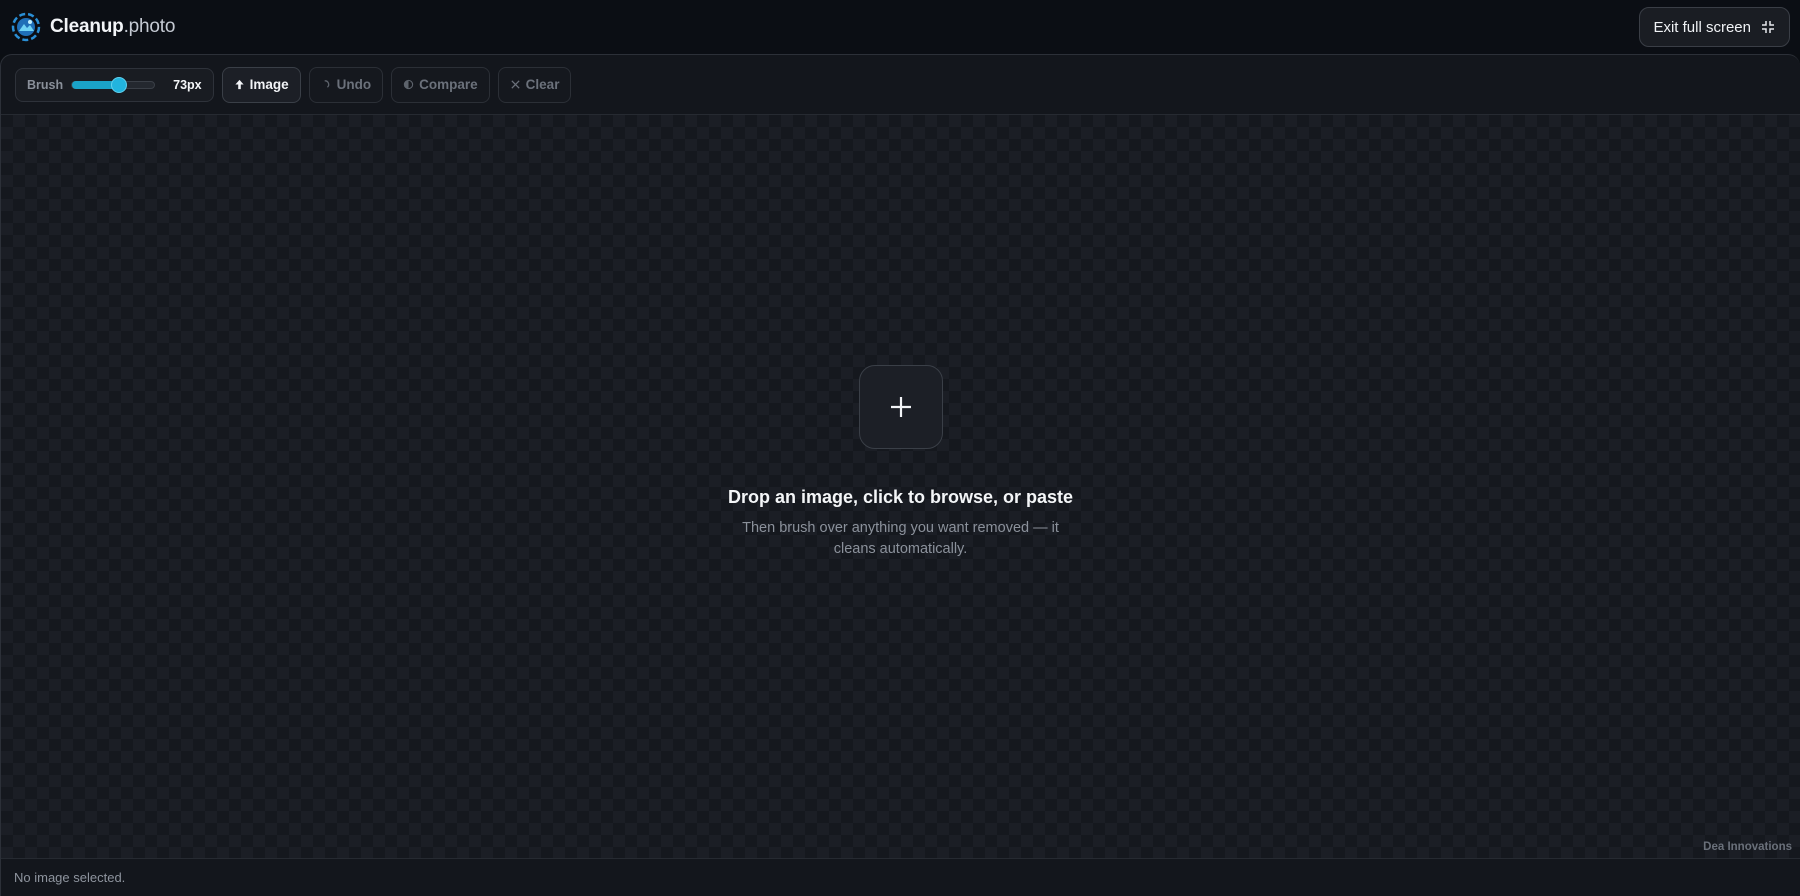  I want to click on compare-label: Compare, so click(448, 84).